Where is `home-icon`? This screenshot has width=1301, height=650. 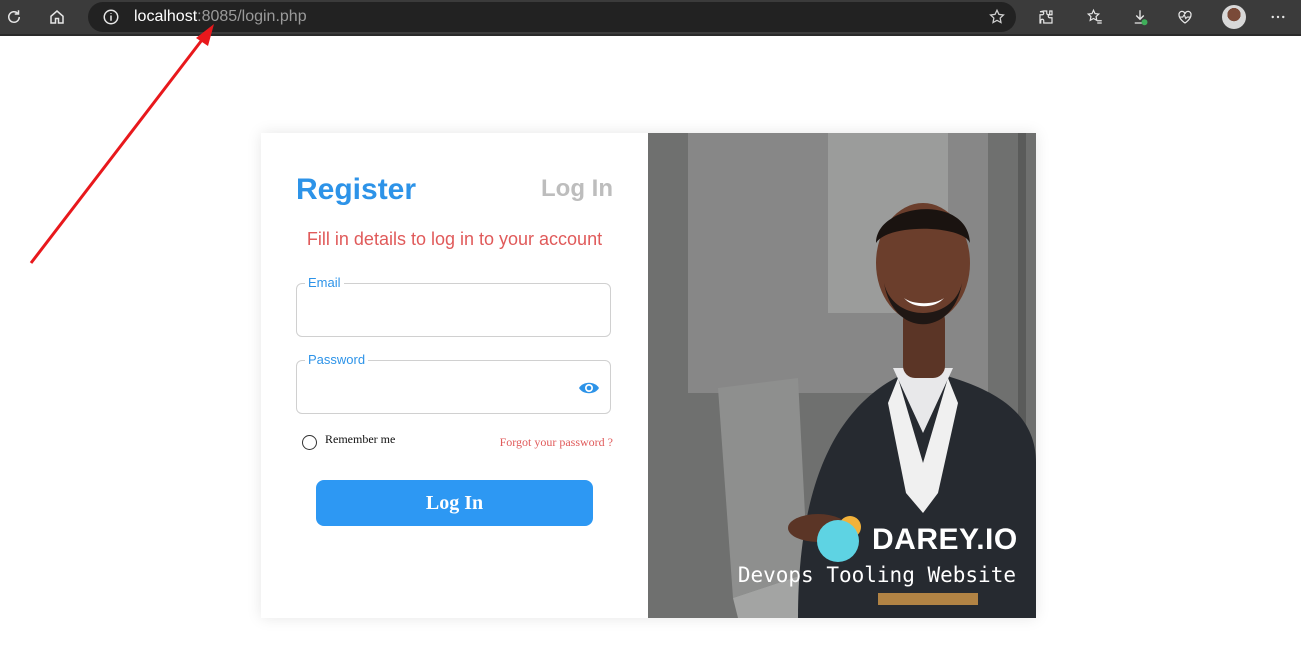 home-icon is located at coordinates (57, 17).